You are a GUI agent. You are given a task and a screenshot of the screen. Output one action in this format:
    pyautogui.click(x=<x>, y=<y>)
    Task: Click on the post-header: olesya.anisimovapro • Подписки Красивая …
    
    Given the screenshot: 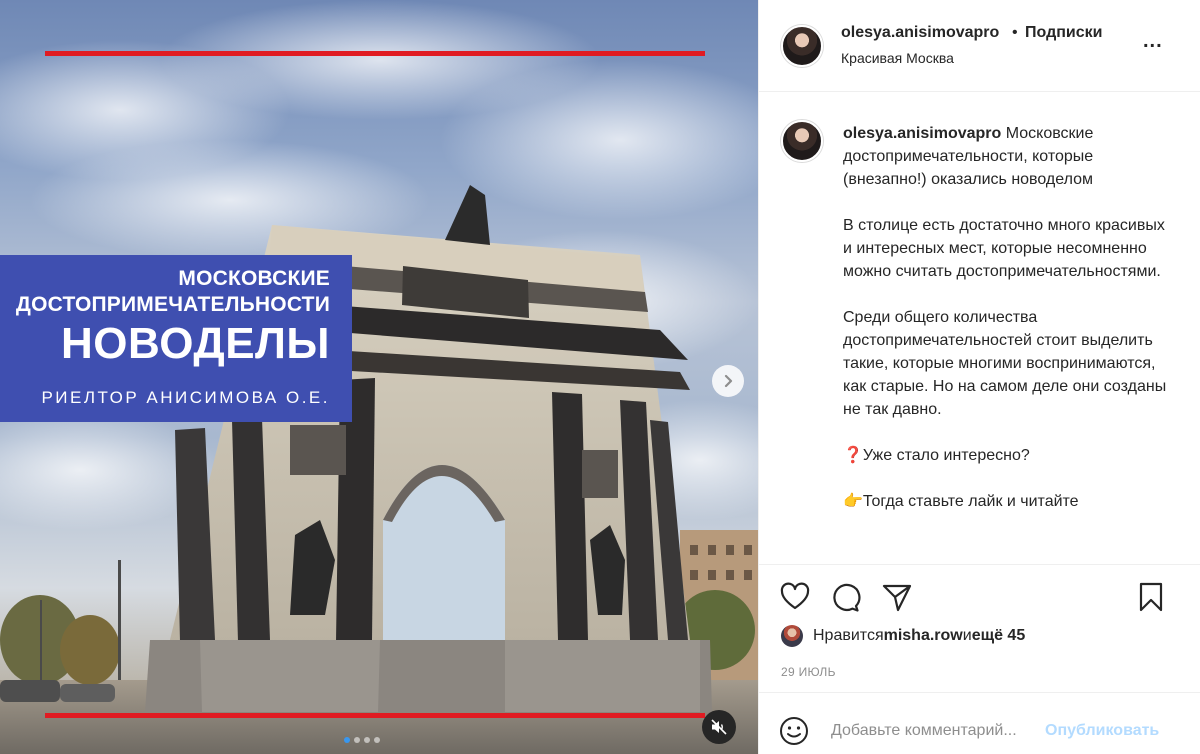 What is the action you would take?
    pyautogui.click(x=979, y=46)
    